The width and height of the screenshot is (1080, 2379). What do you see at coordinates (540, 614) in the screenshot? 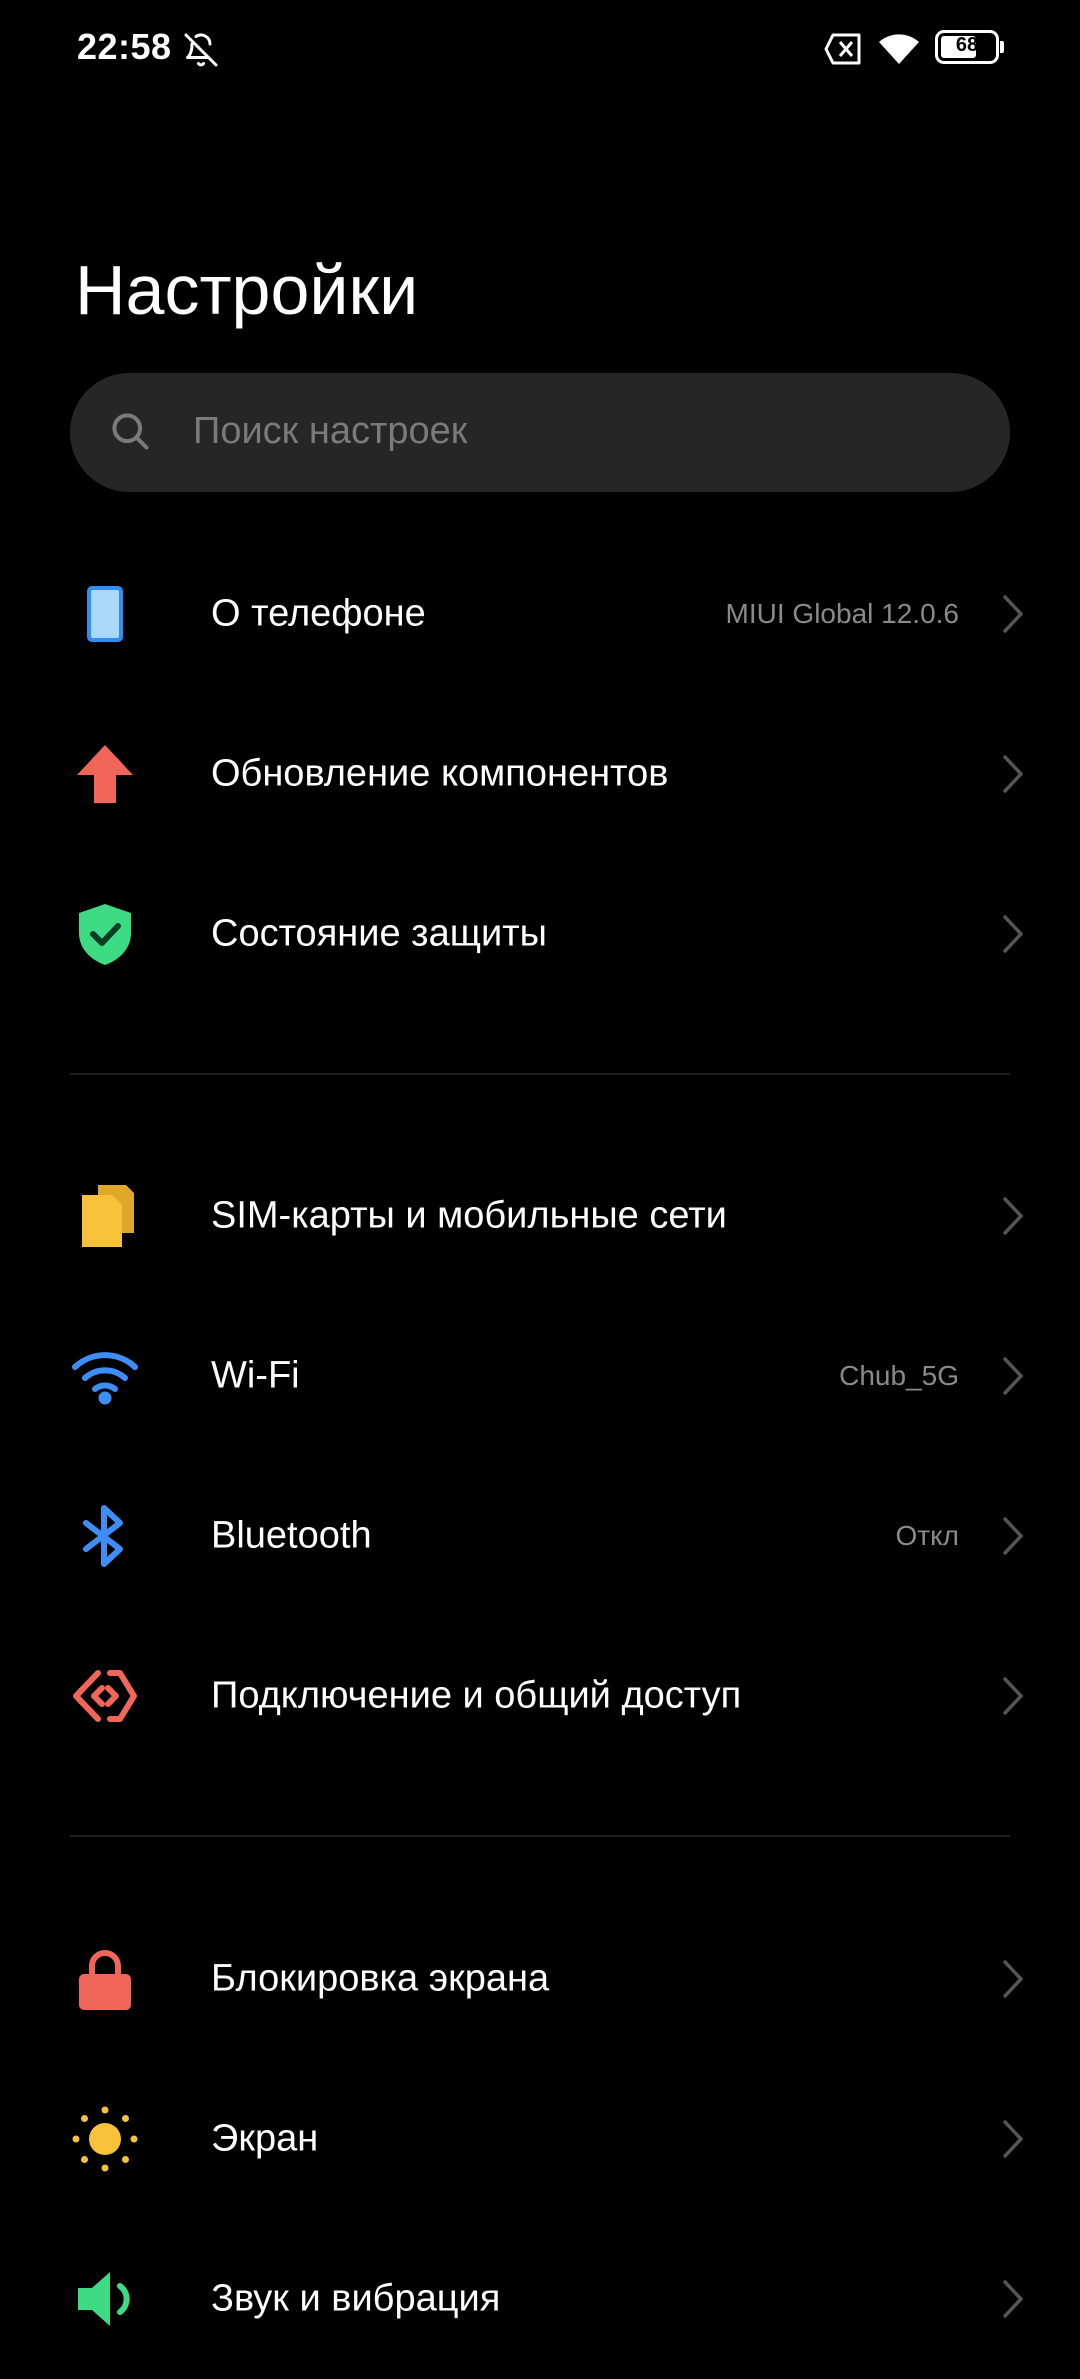
I see `settings-item-about-phone: О телефоне MIUI Global 12.0.6` at bounding box center [540, 614].